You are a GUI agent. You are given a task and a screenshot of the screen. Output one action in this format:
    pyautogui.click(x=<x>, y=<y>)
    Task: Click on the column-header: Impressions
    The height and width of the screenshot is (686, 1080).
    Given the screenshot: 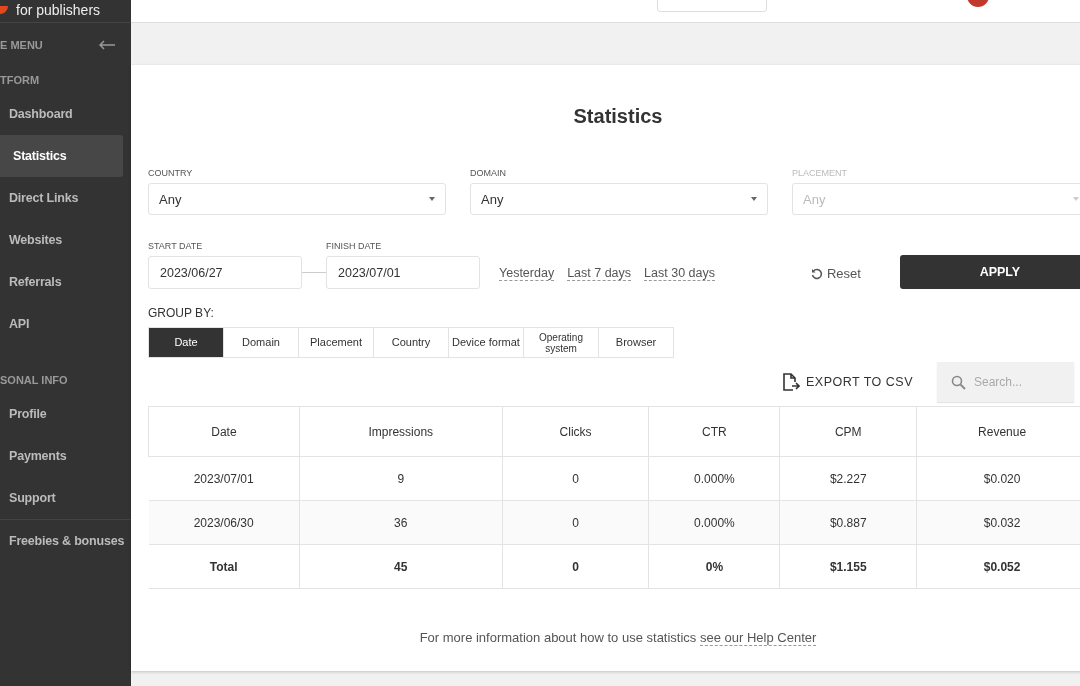 What is the action you would take?
    pyautogui.click(x=401, y=431)
    